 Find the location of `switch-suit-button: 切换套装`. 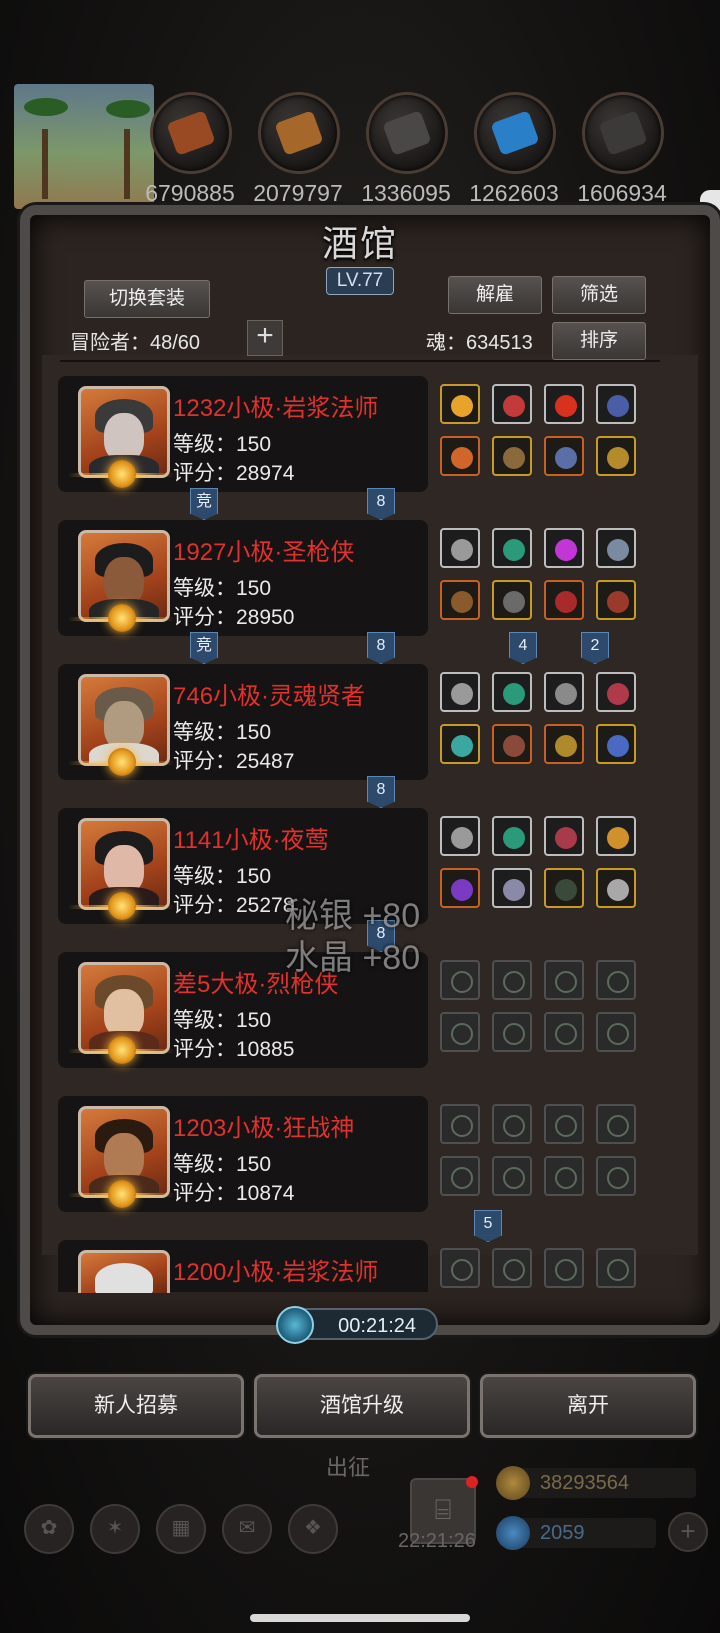

switch-suit-button: 切换套装 is located at coordinates (147, 299).